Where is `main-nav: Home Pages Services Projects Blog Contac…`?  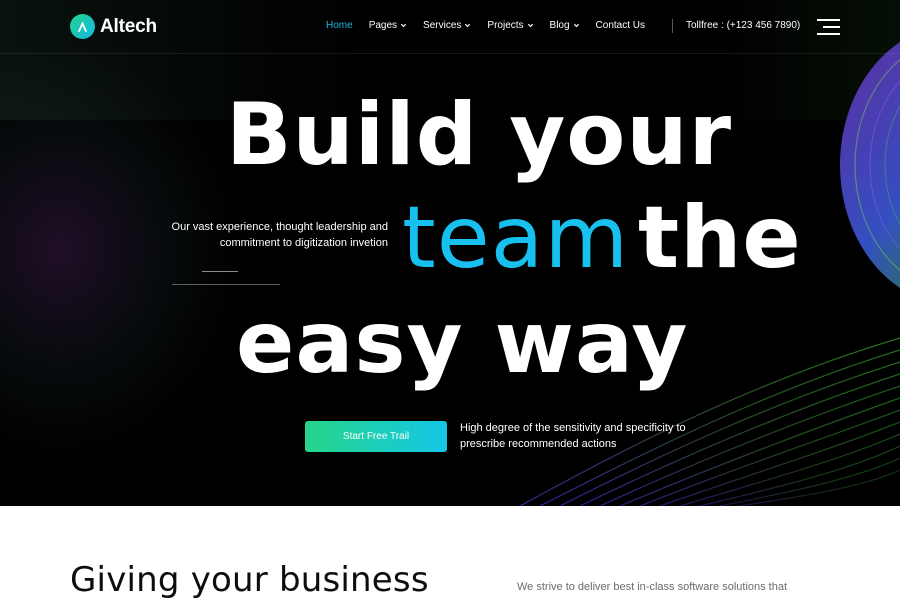
main-nav: Home Pages Services Projects Blog Contac… is located at coordinates (493, 25).